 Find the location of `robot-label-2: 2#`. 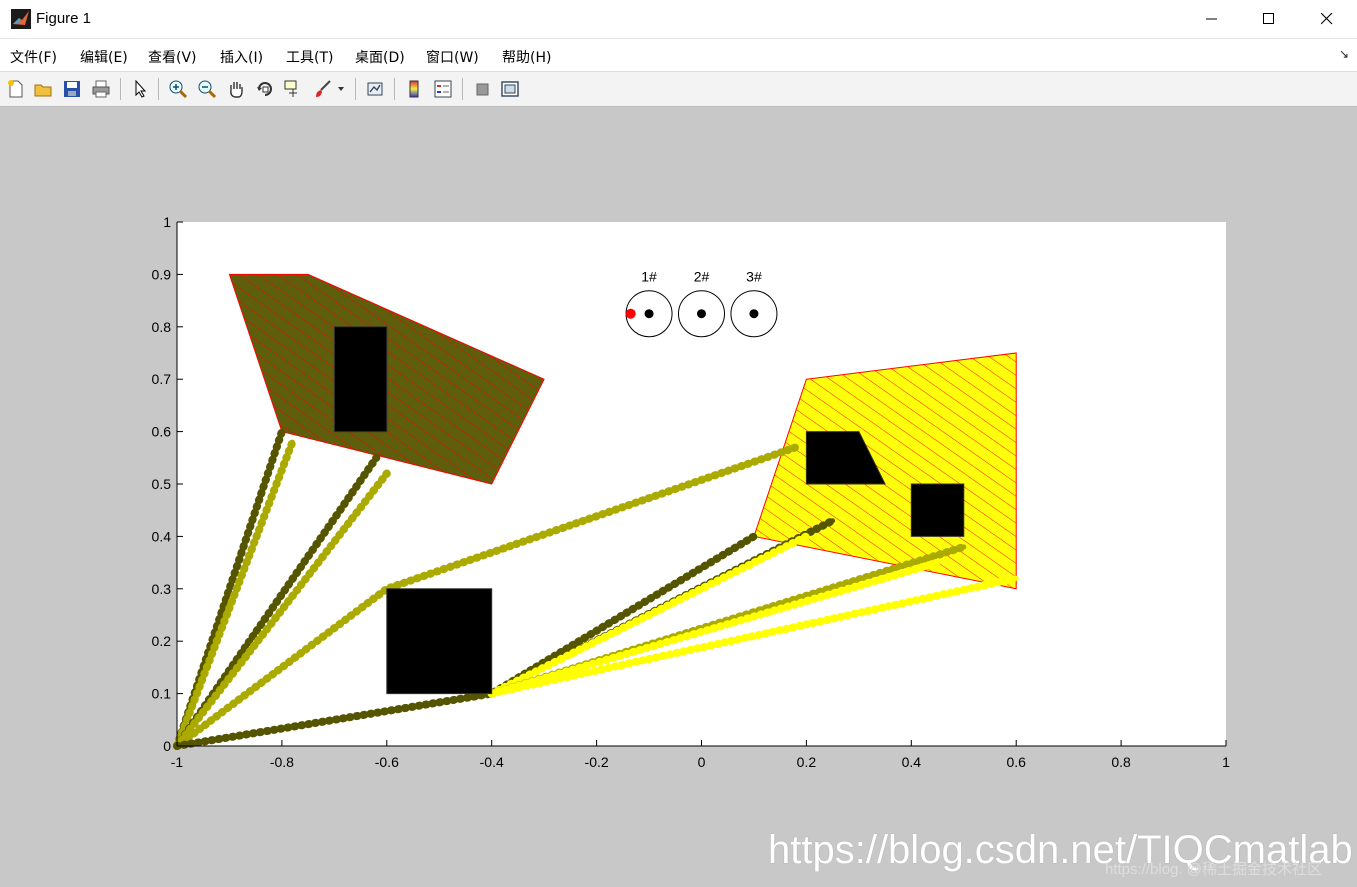

robot-label-2: 2# is located at coordinates (702, 277).